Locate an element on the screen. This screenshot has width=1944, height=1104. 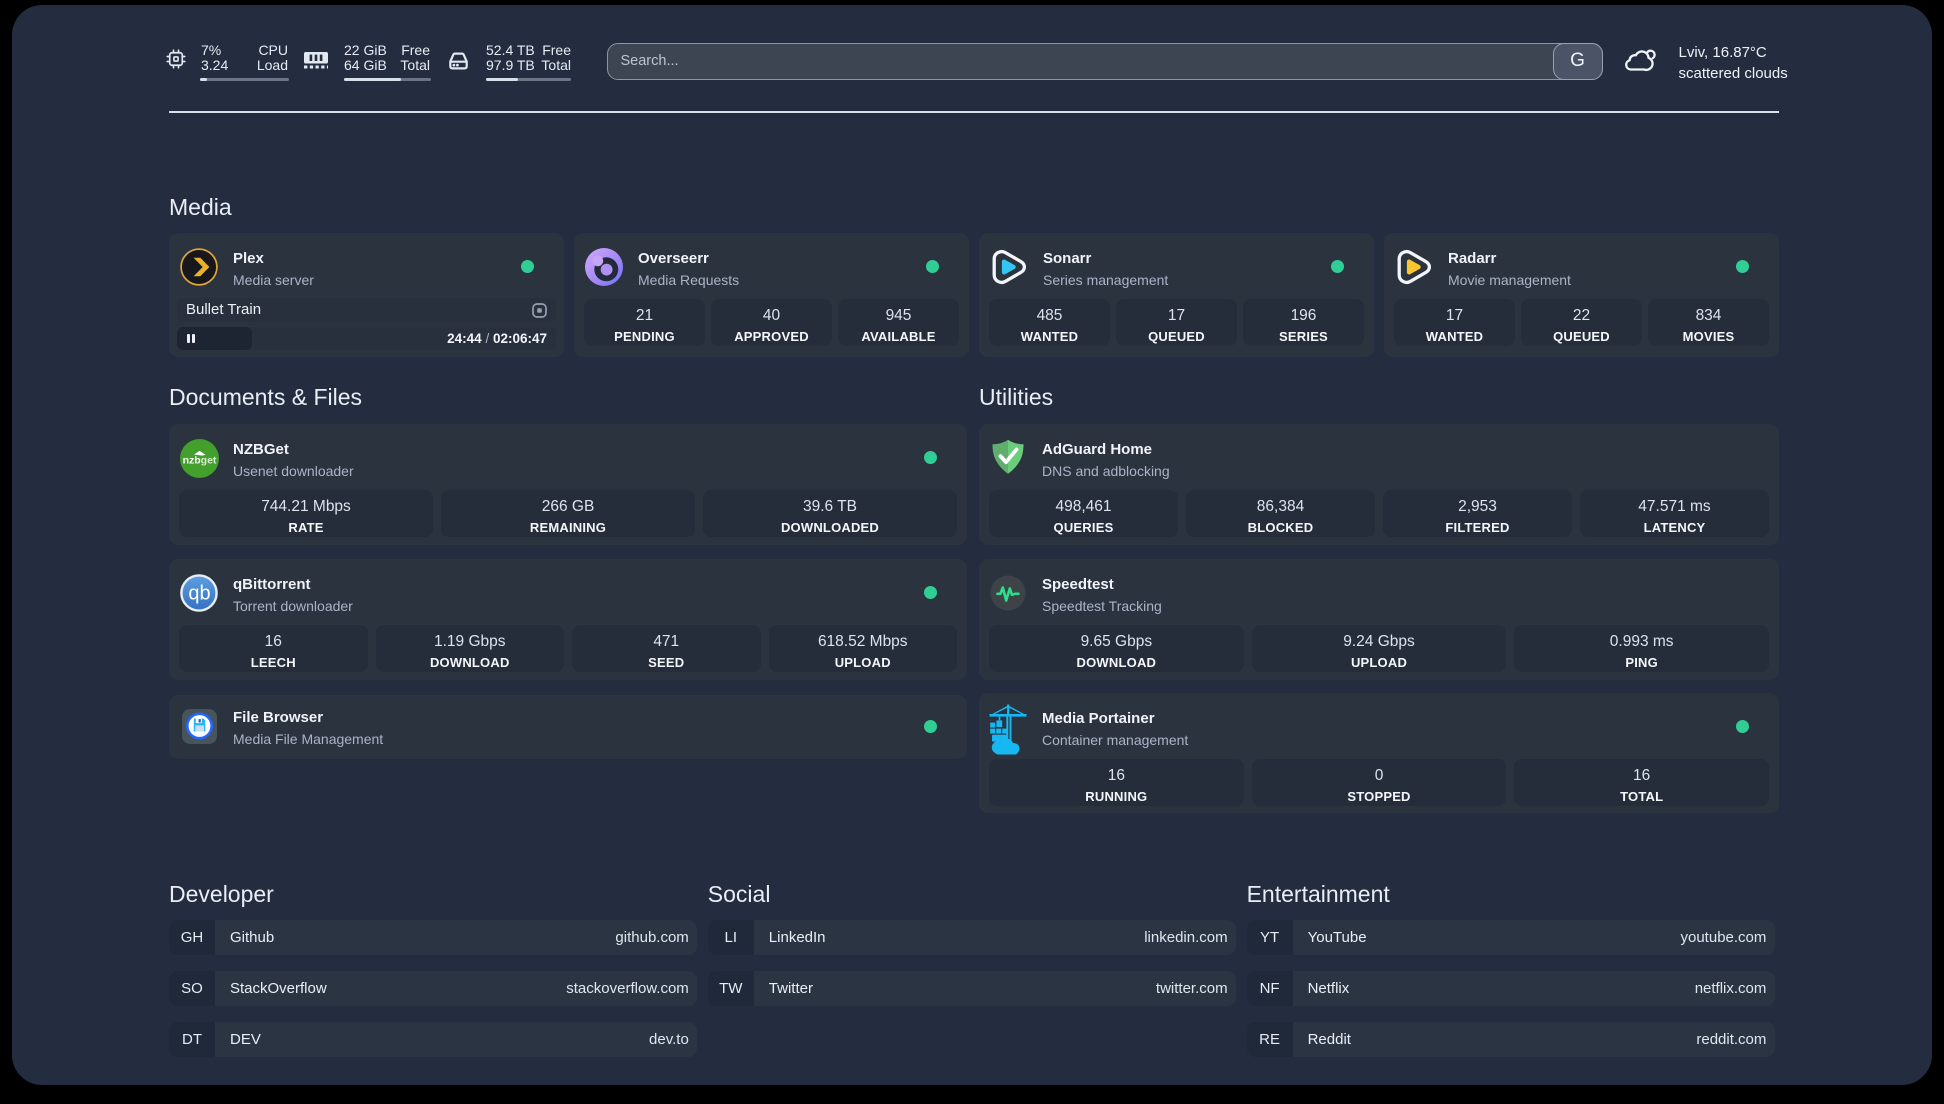
svg-text: qb is located at coordinates (199, 594).